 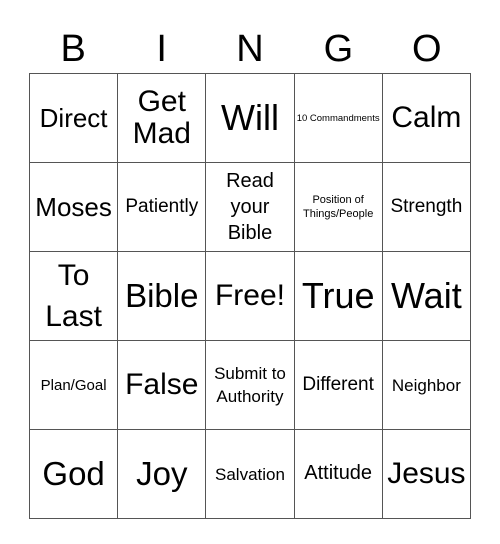 I want to click on bingo-cell: Get Mad, so click(x=162, y=118).